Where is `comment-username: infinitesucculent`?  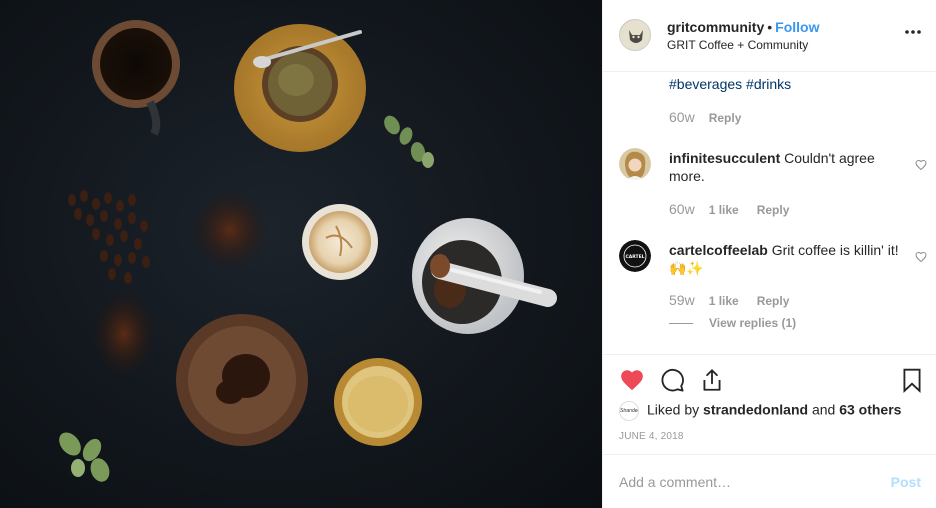 comment-username: infinitesucculent is located at coordinates (724, 158).